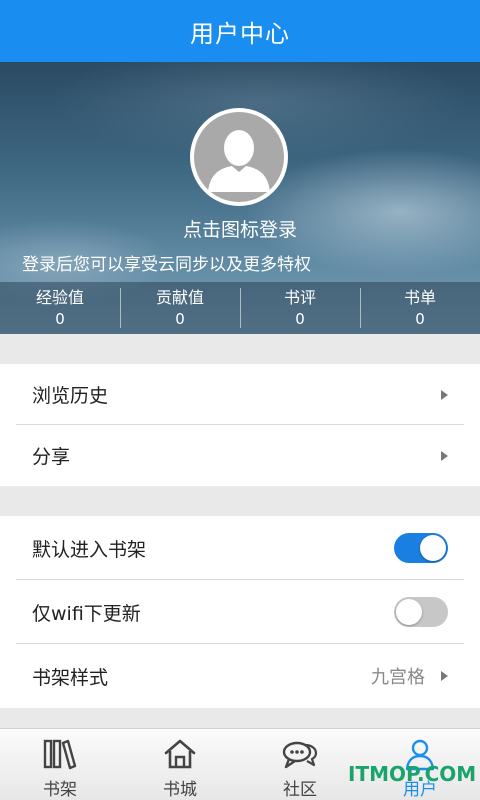  I want to click on tab-bookshelf: 书架, so click(60, 764).